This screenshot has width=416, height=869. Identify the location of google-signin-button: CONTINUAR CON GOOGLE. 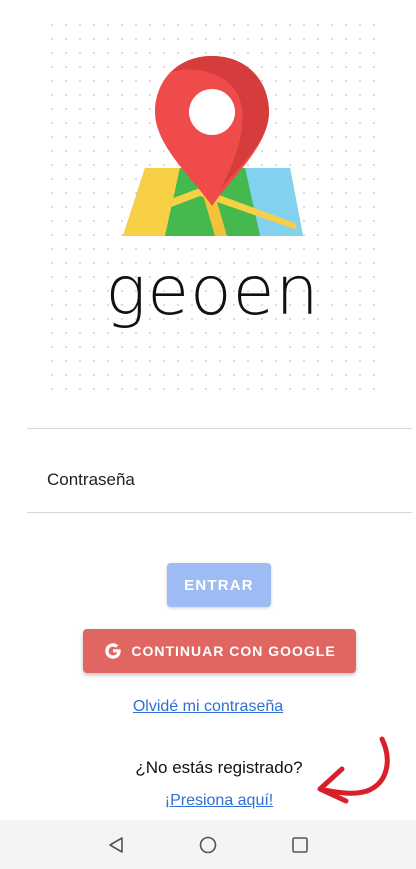
(219, 651).